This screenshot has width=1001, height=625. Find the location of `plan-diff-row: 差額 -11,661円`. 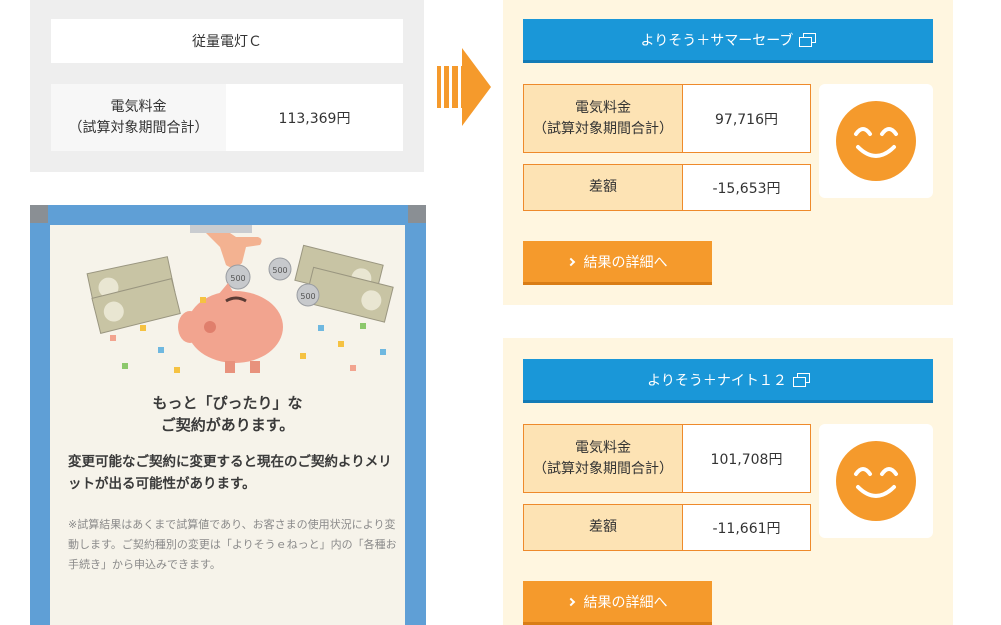

plan-diff-row: 差額 -11,661円 is located at coordinates (667, 527).